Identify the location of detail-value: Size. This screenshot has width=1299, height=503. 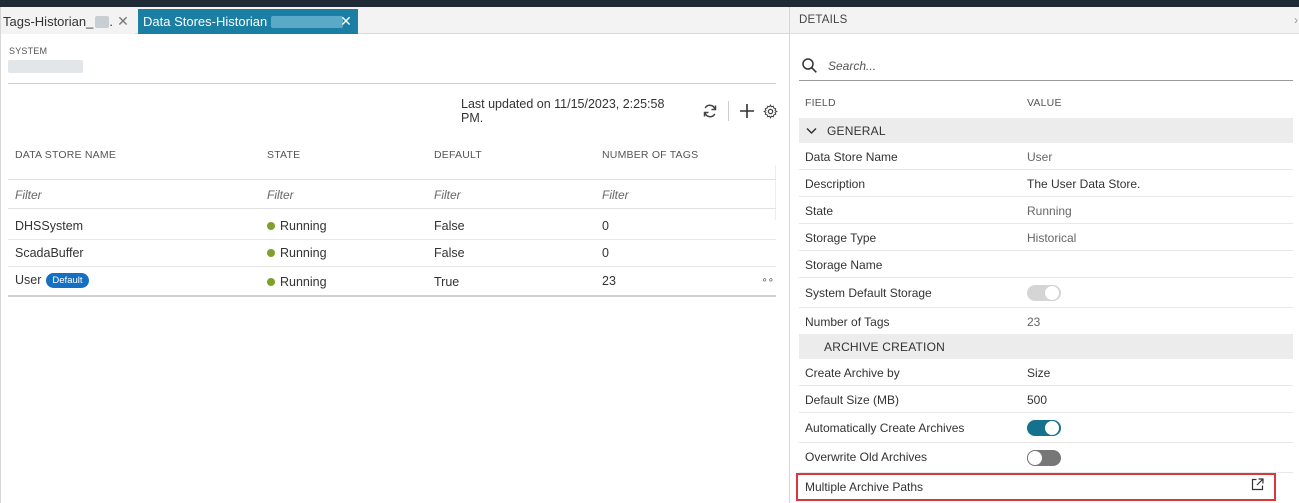
(1039, 373).